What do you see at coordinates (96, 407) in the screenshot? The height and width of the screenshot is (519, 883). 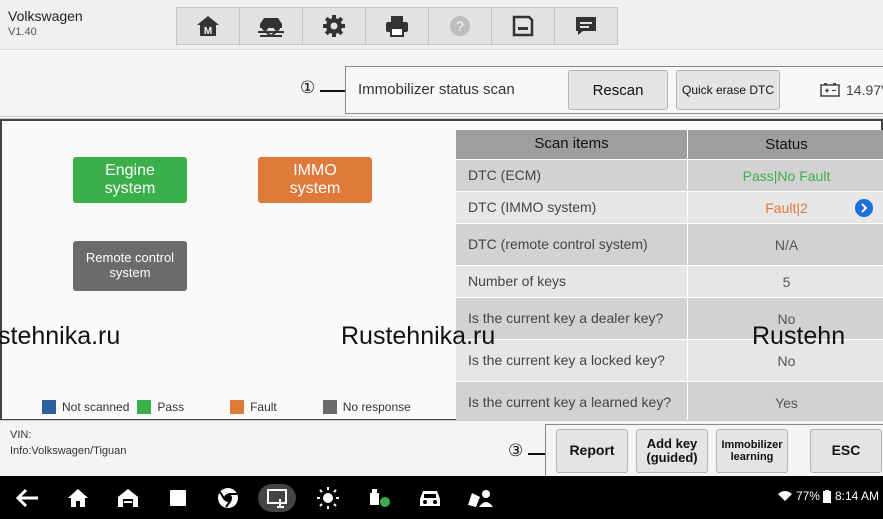 I see `legend-label-not-scanned: Not scanned` at bounding box center [96, 407].